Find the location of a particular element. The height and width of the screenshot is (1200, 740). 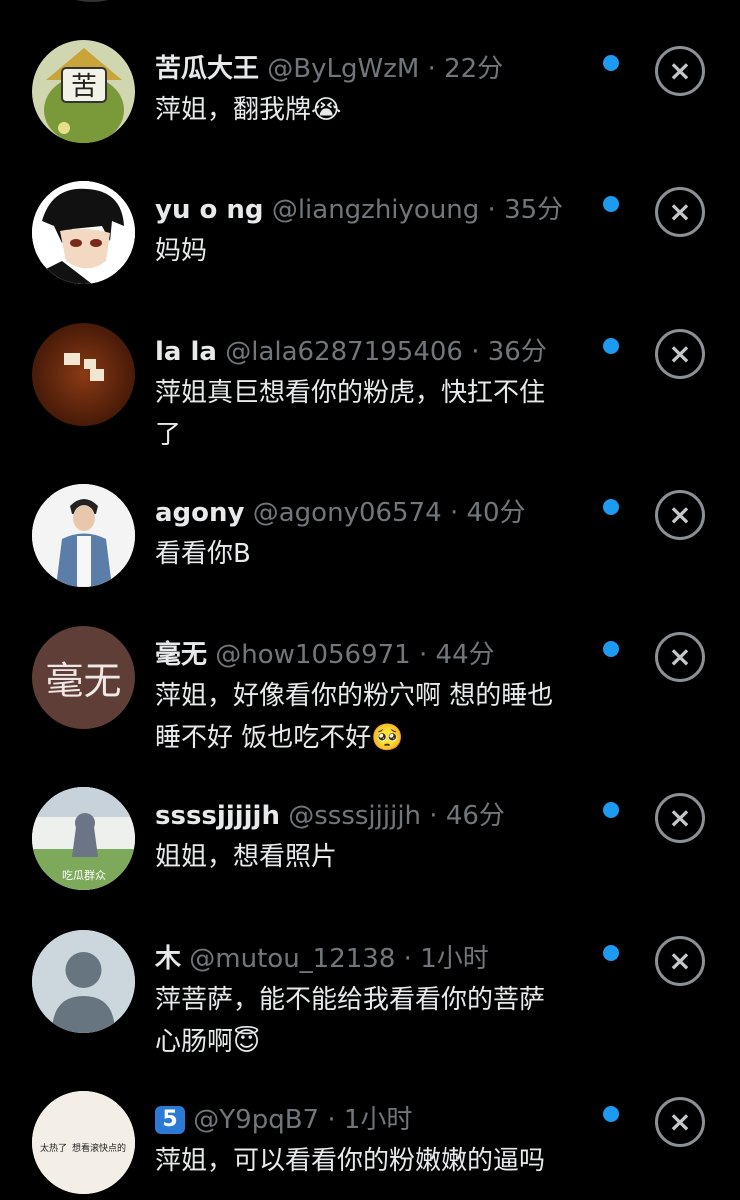

comment-header: la la @lala6287195406 · 36分 is located at coordinates (370, 352).